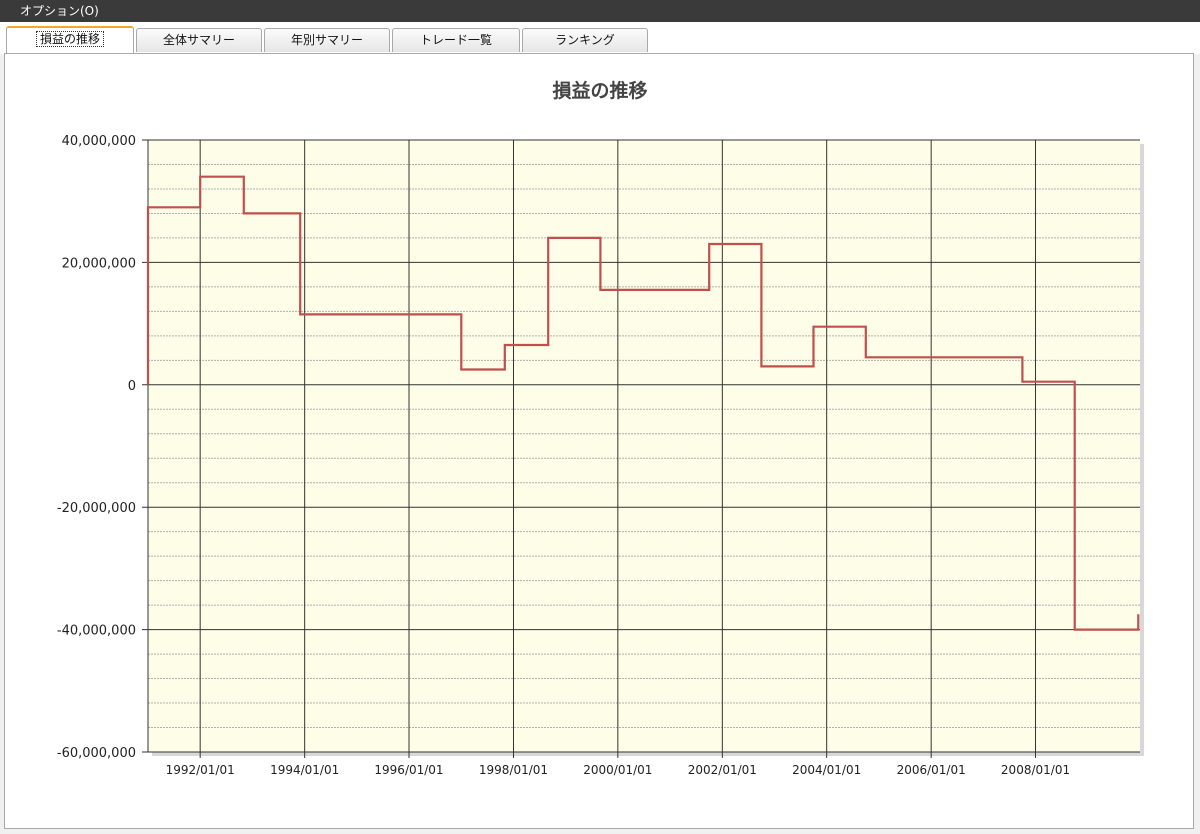  What do you see at coordinates (722, 770) in the screenshot?
I see `x-tick-label: 2002/01/01` at bounding box center [722, 770].